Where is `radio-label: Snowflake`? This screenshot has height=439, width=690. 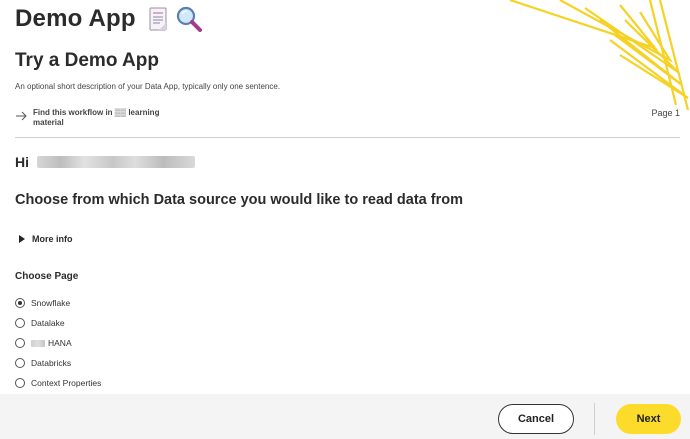 radio-label: Snowflake is located at coordinates (51, 303).